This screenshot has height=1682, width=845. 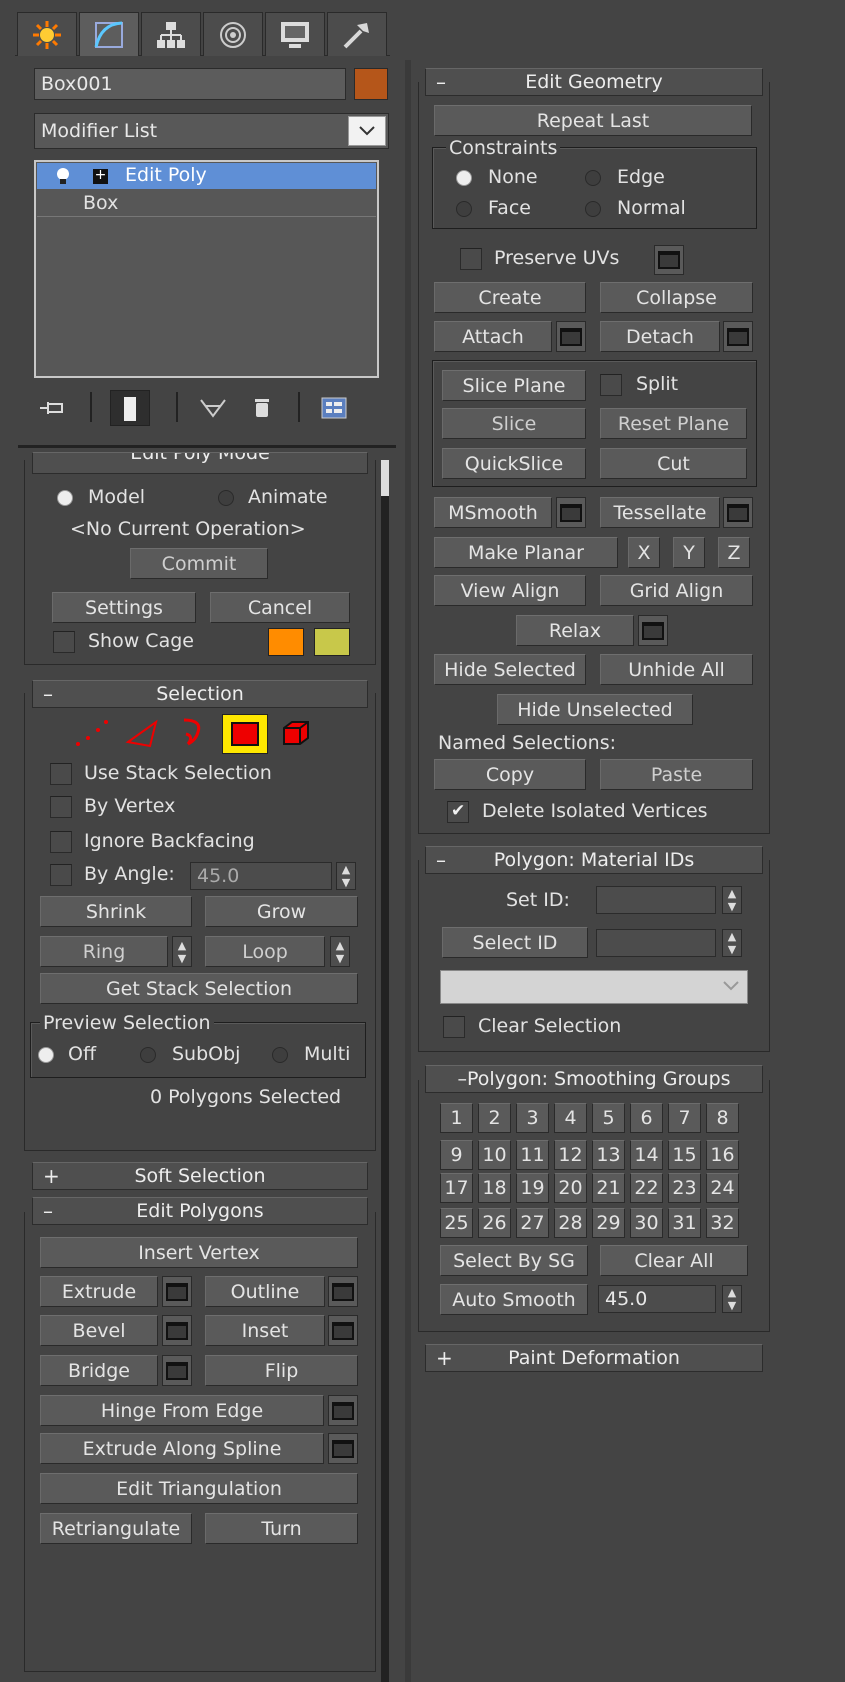 I want to click on smoothing-group-button: 13, so click(x=608, y=1155).